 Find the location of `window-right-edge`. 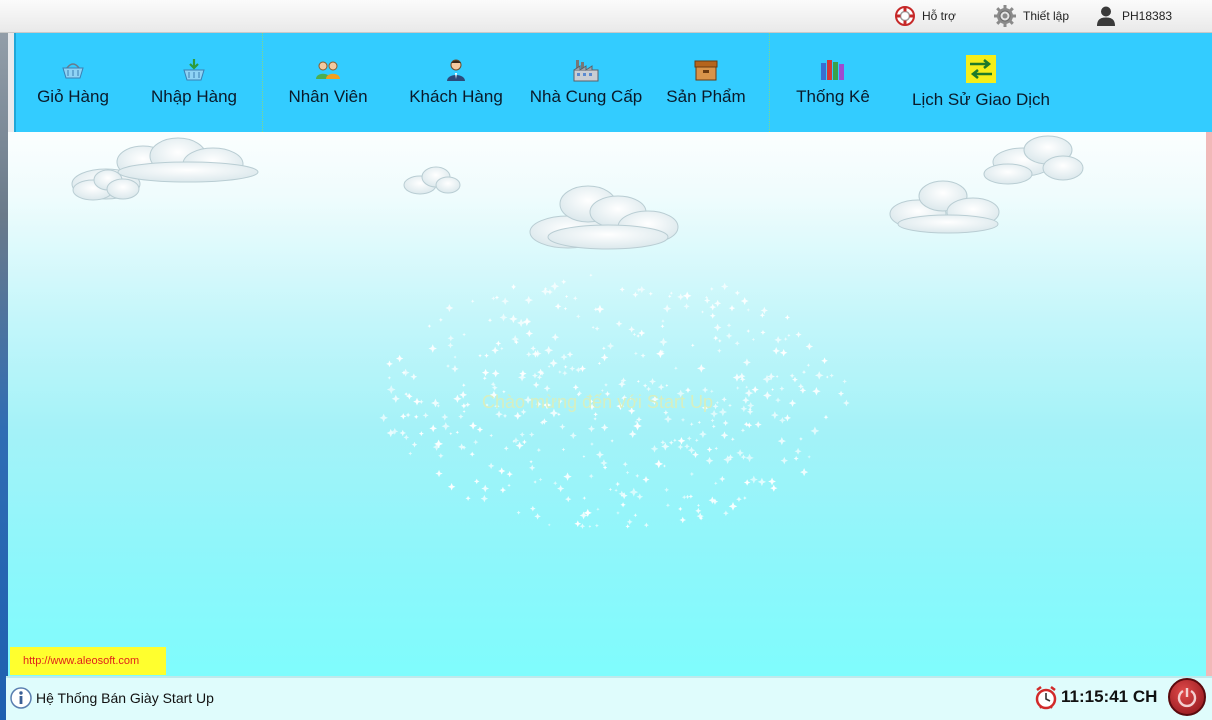

window-right-edge is located at coordinates (1209, 404).